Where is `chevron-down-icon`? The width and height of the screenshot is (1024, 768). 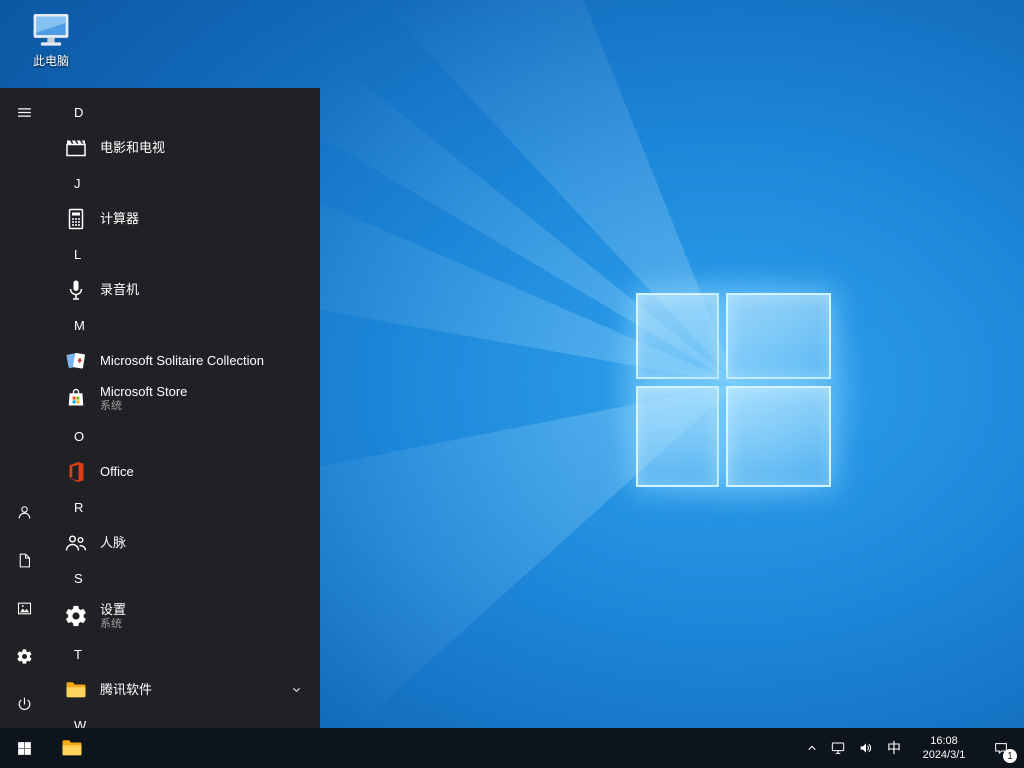 chevron-down-icon is located at coordinates (296, 689).